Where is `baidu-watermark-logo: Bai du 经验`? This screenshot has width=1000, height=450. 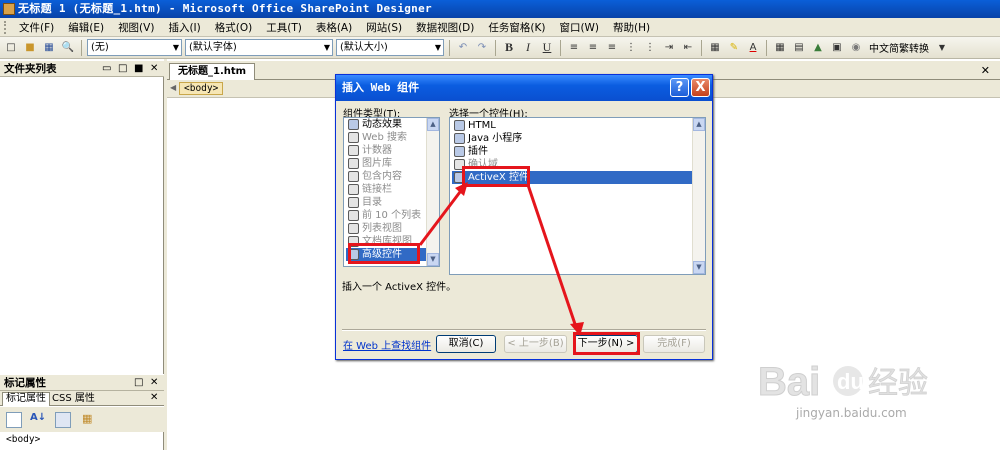 baidu-watermark-logo: Bai du 经验 is located at coordinates (853, 382).